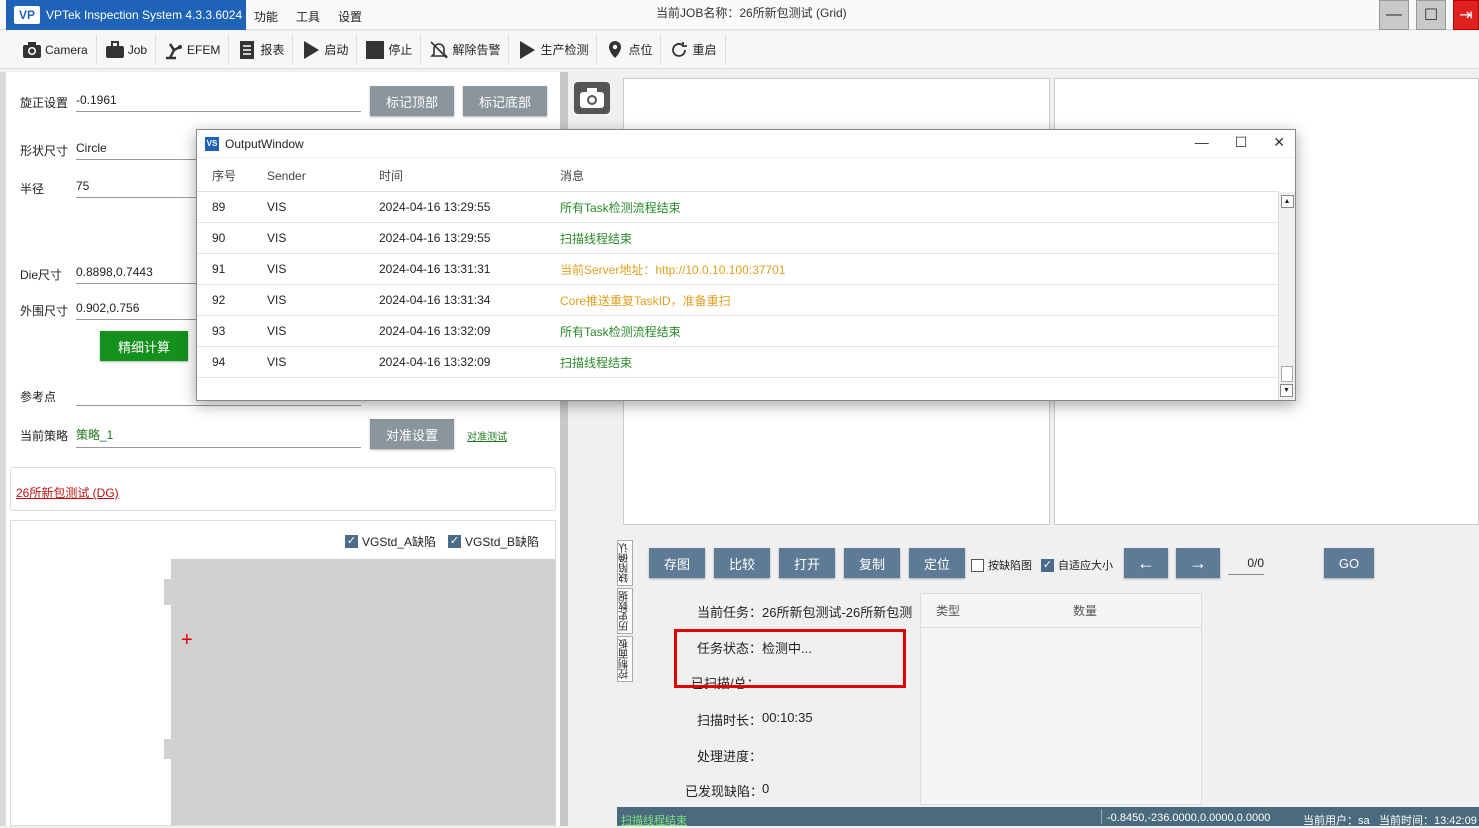 The image size is (1479, 828). Describe the element at coordinates (264, 143) in the screenshot. I see `output-window-title: OutputWindow` at that location.